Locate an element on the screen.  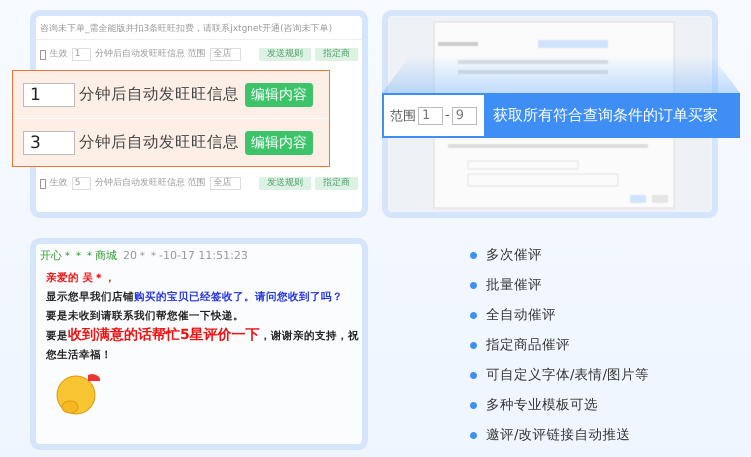
minutes-input: 3 is located at coordinates (49, 142).